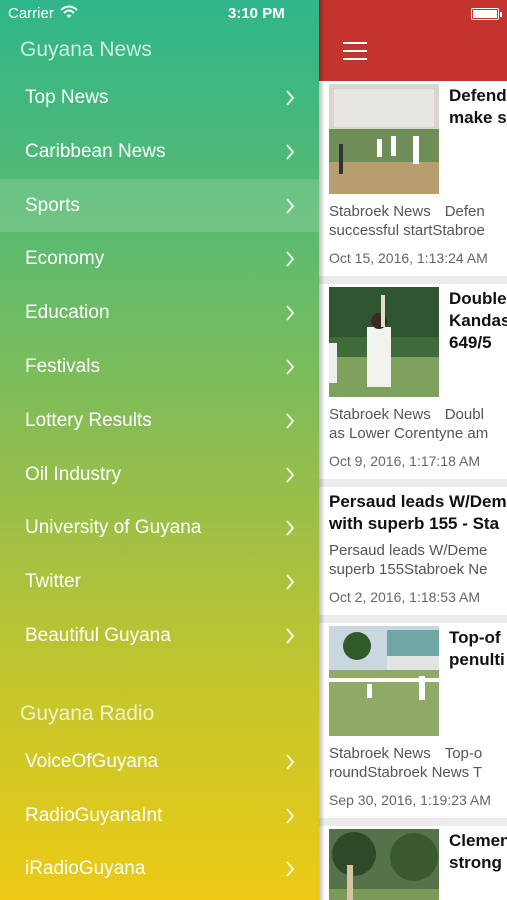 The width and height of the screenshot is (507, 900). Describe the element at coordinates (406, 772) in the screenshot. I see `news-desc-line: roundStabroek News T` at that location.